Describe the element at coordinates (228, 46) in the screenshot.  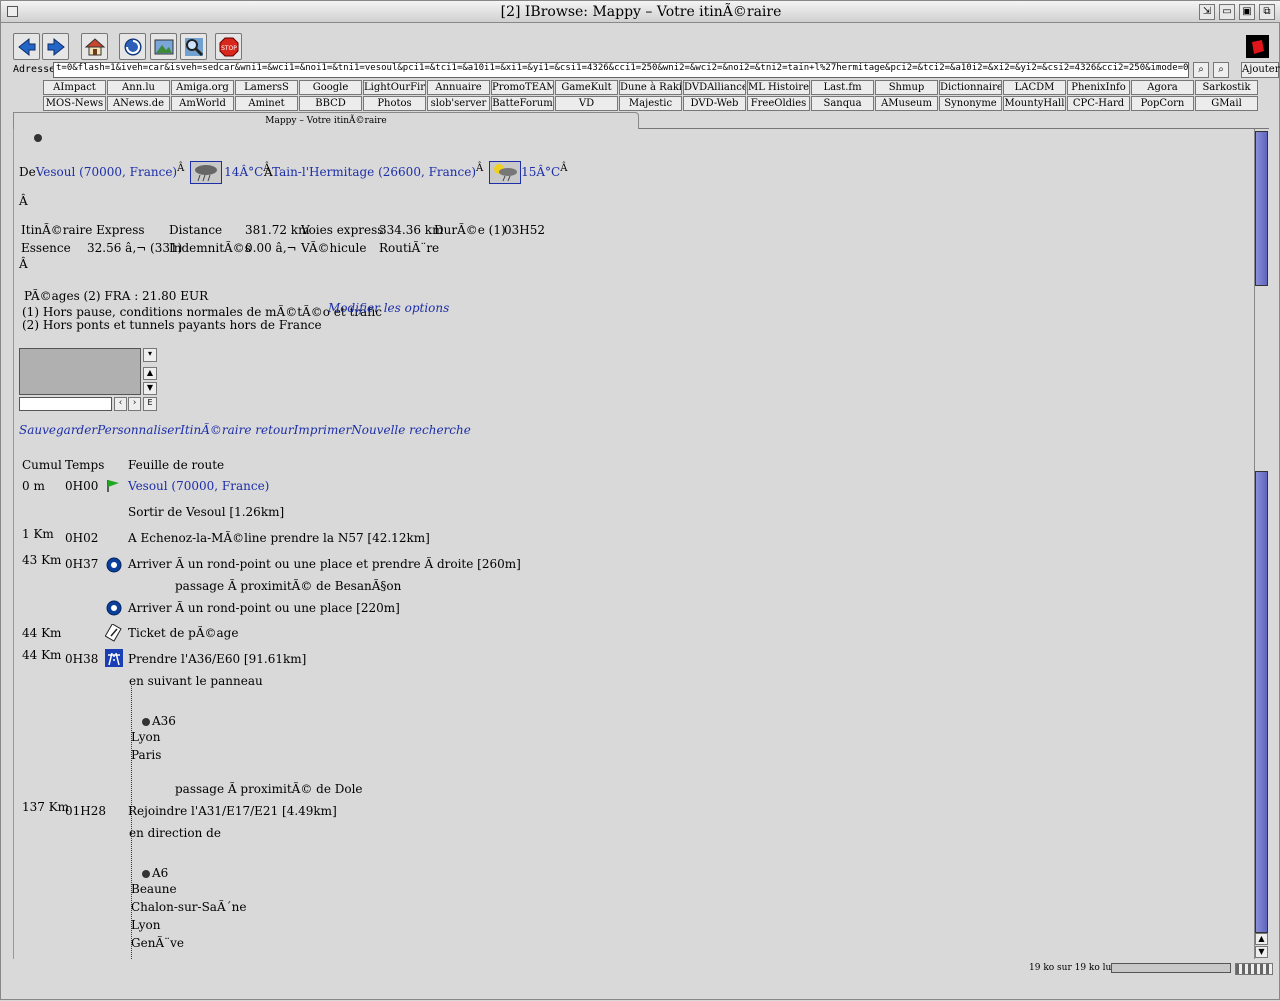
I see `stop-button: STOP` at that location.